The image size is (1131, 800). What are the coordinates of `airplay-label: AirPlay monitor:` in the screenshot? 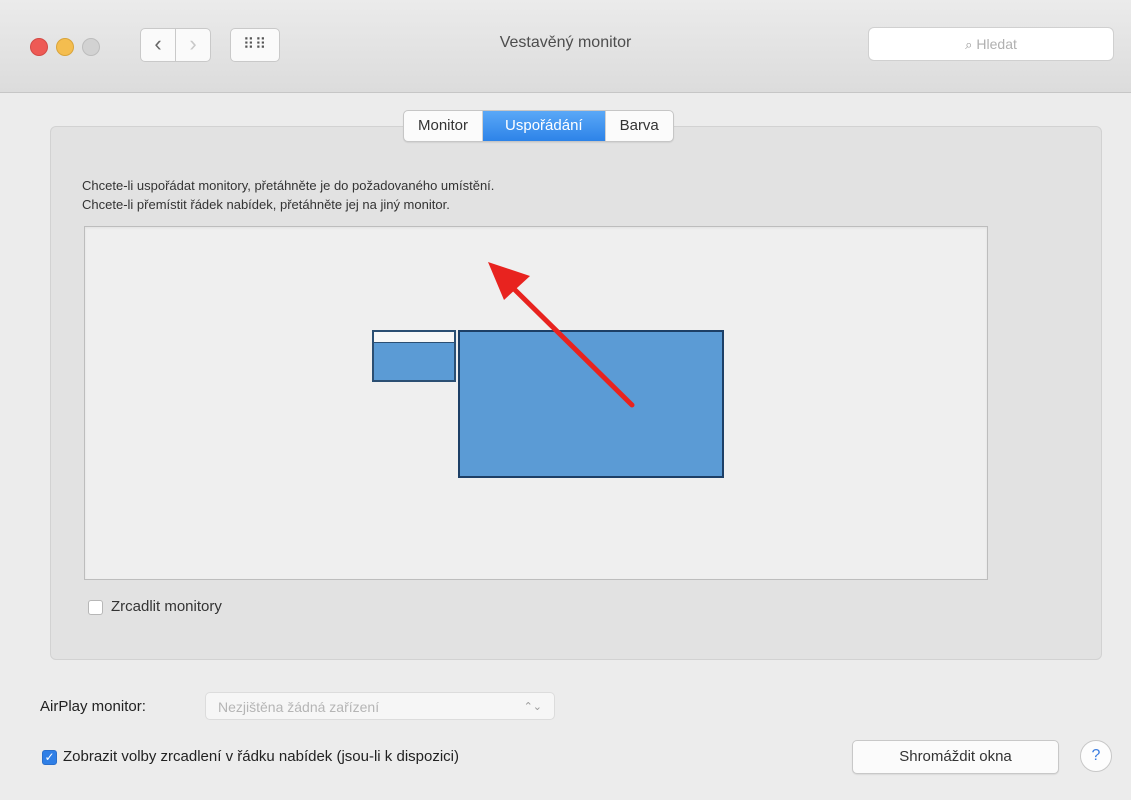 It's located at (93, 706).